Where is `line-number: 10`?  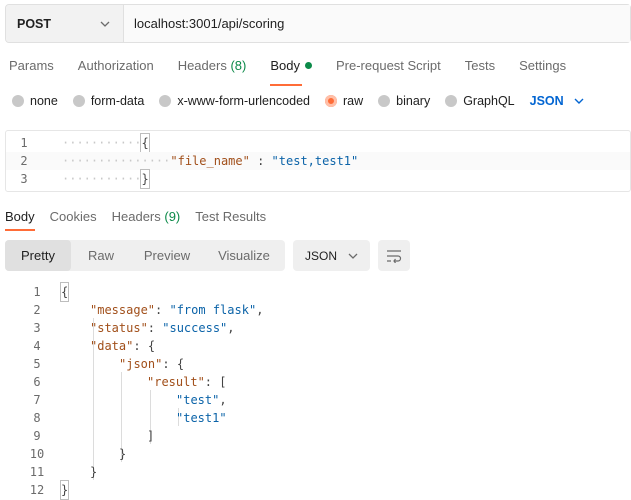 line-number: 10 is located at coordinates (37, 454).